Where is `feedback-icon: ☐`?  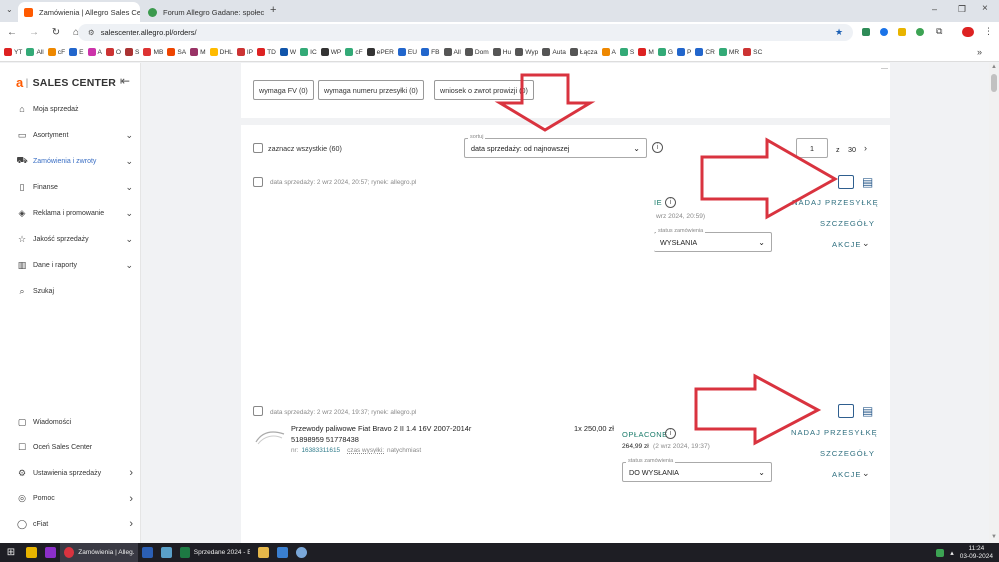 feedback-icon: ☐ is located at coordinates (22, 447).